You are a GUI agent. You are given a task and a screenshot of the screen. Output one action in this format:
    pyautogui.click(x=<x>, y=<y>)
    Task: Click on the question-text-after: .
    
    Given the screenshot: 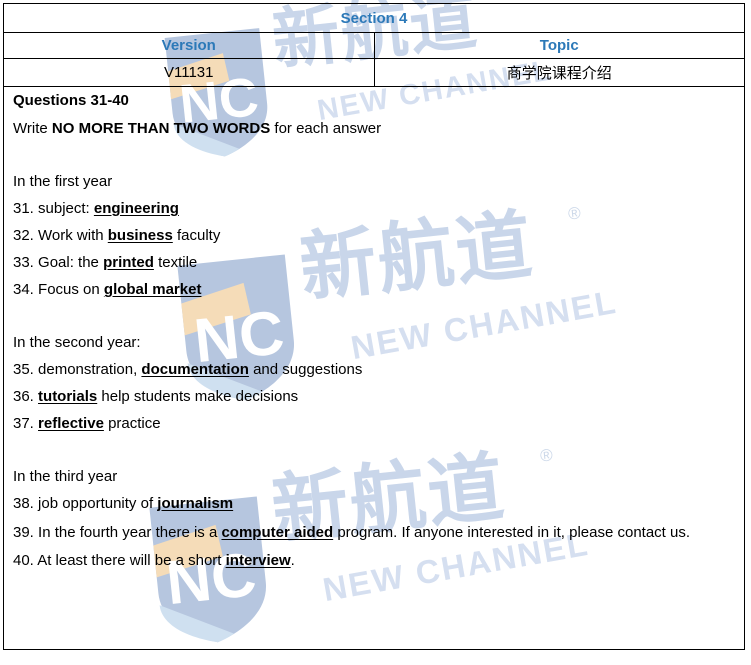 What is the action you would take?
    pyautogui.click(x=292, y=561)
    